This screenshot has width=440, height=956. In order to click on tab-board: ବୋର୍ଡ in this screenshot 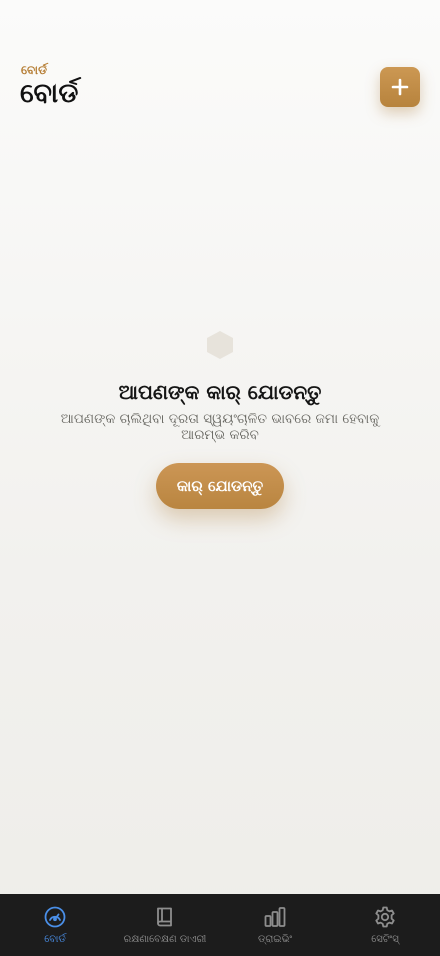, I will do `click(55, 925)`.